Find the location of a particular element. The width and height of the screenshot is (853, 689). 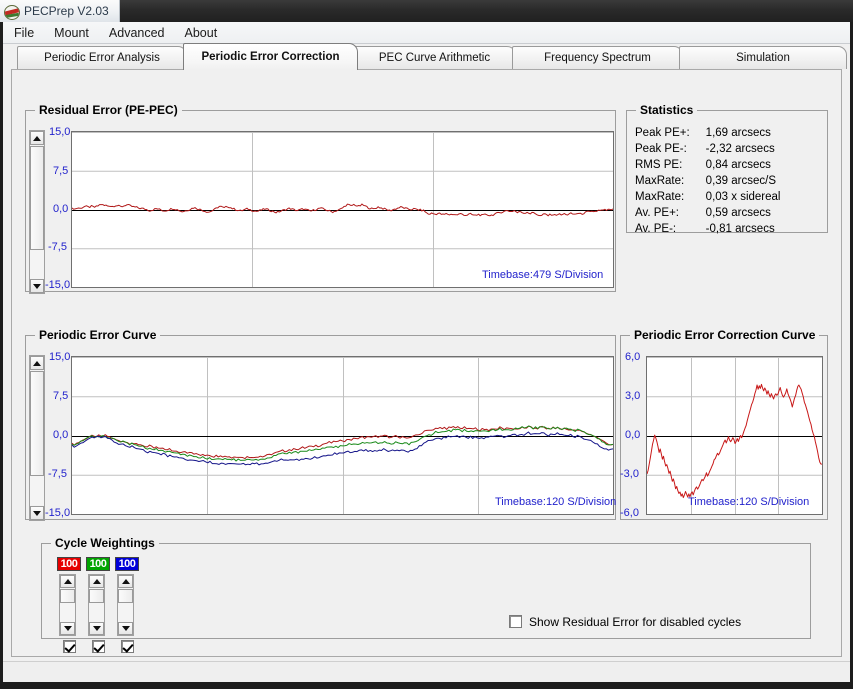

cycle-weight-column-3: 100 is located at coordinates (127, 596).